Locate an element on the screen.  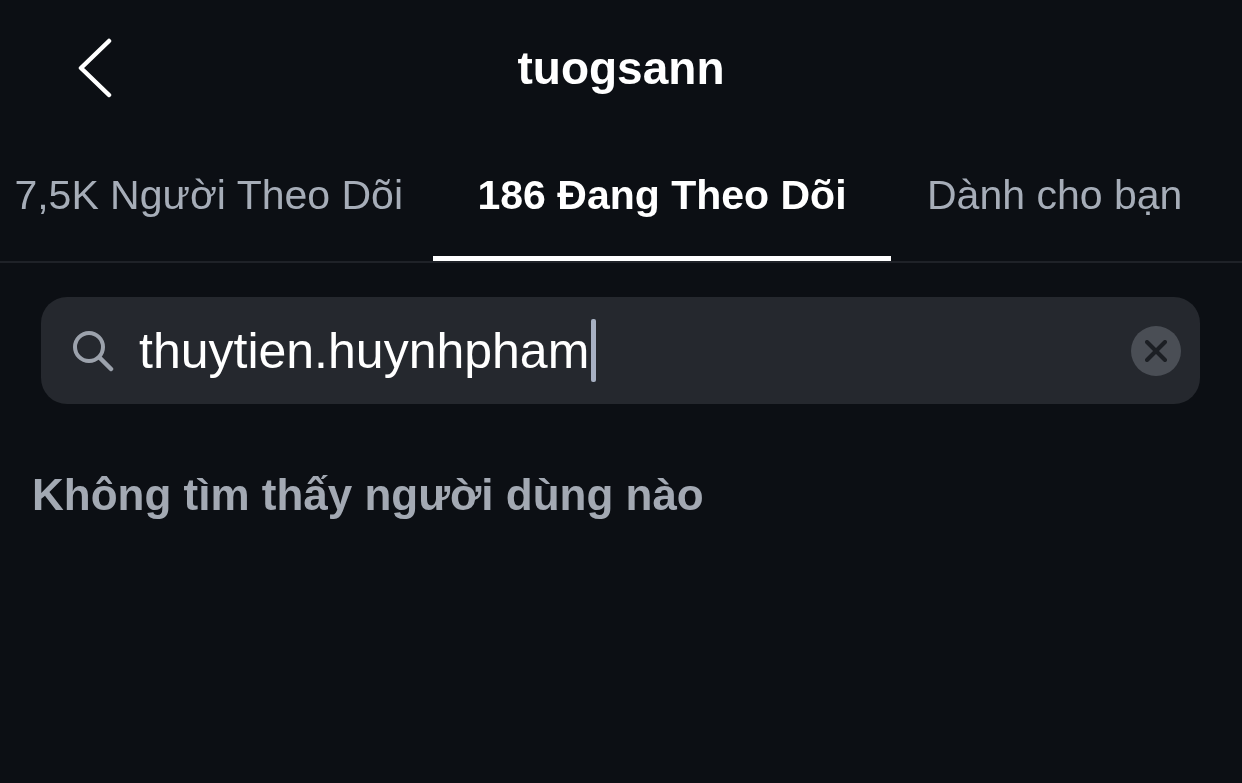
tab: 186 Đang Theo Dõi is located at coordinates (662, 198).